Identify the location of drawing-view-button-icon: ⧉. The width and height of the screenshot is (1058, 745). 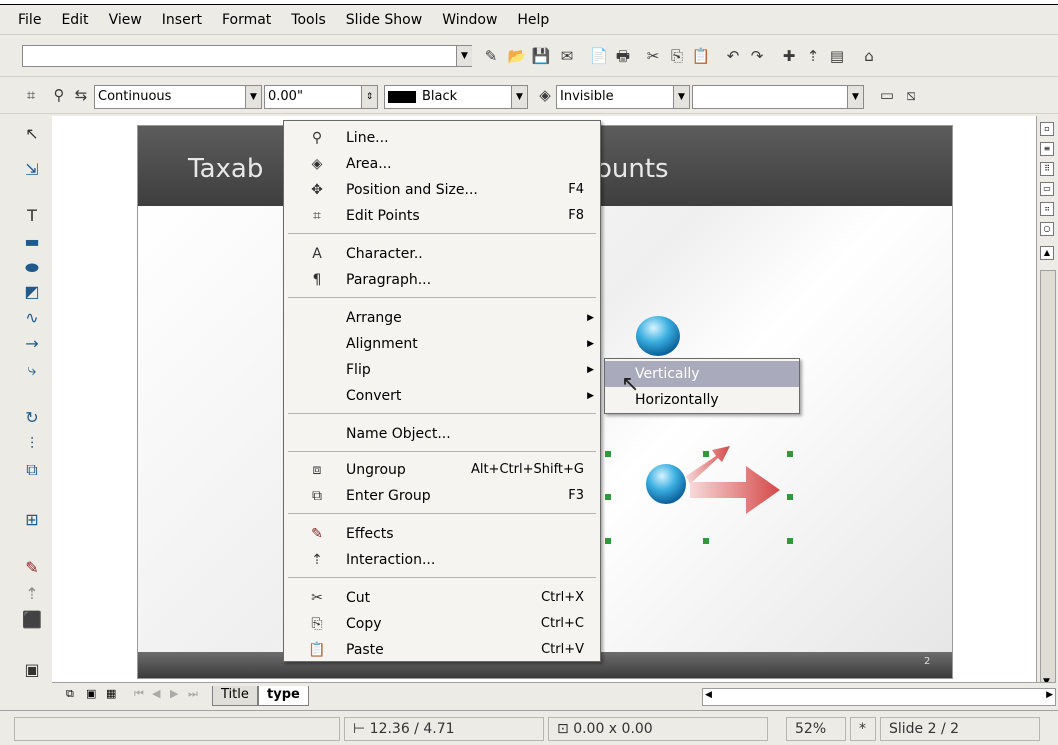
(70, 694).